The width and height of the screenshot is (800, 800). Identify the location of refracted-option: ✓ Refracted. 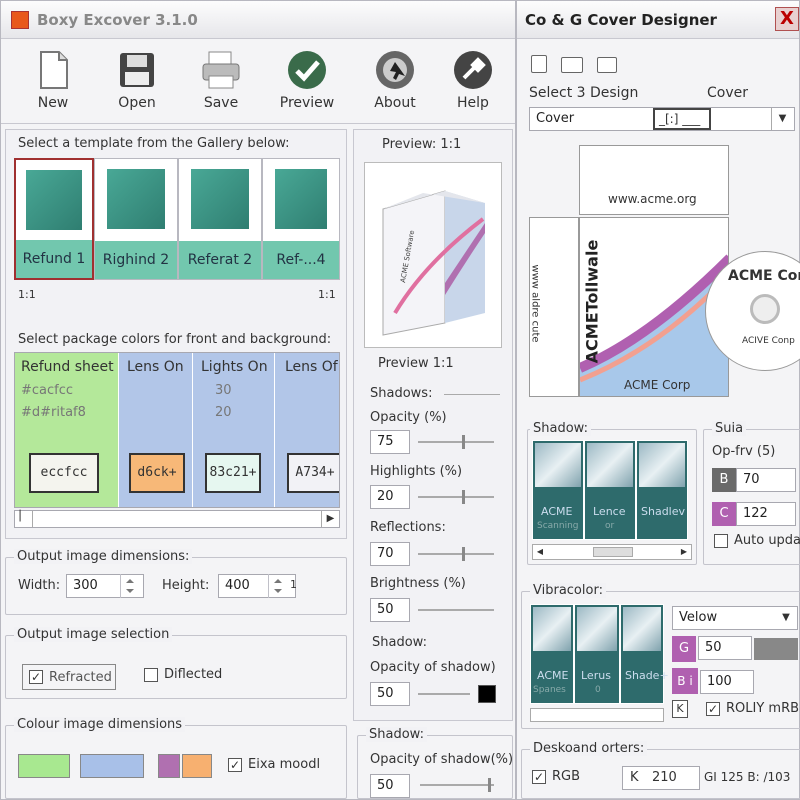
(69, 677).